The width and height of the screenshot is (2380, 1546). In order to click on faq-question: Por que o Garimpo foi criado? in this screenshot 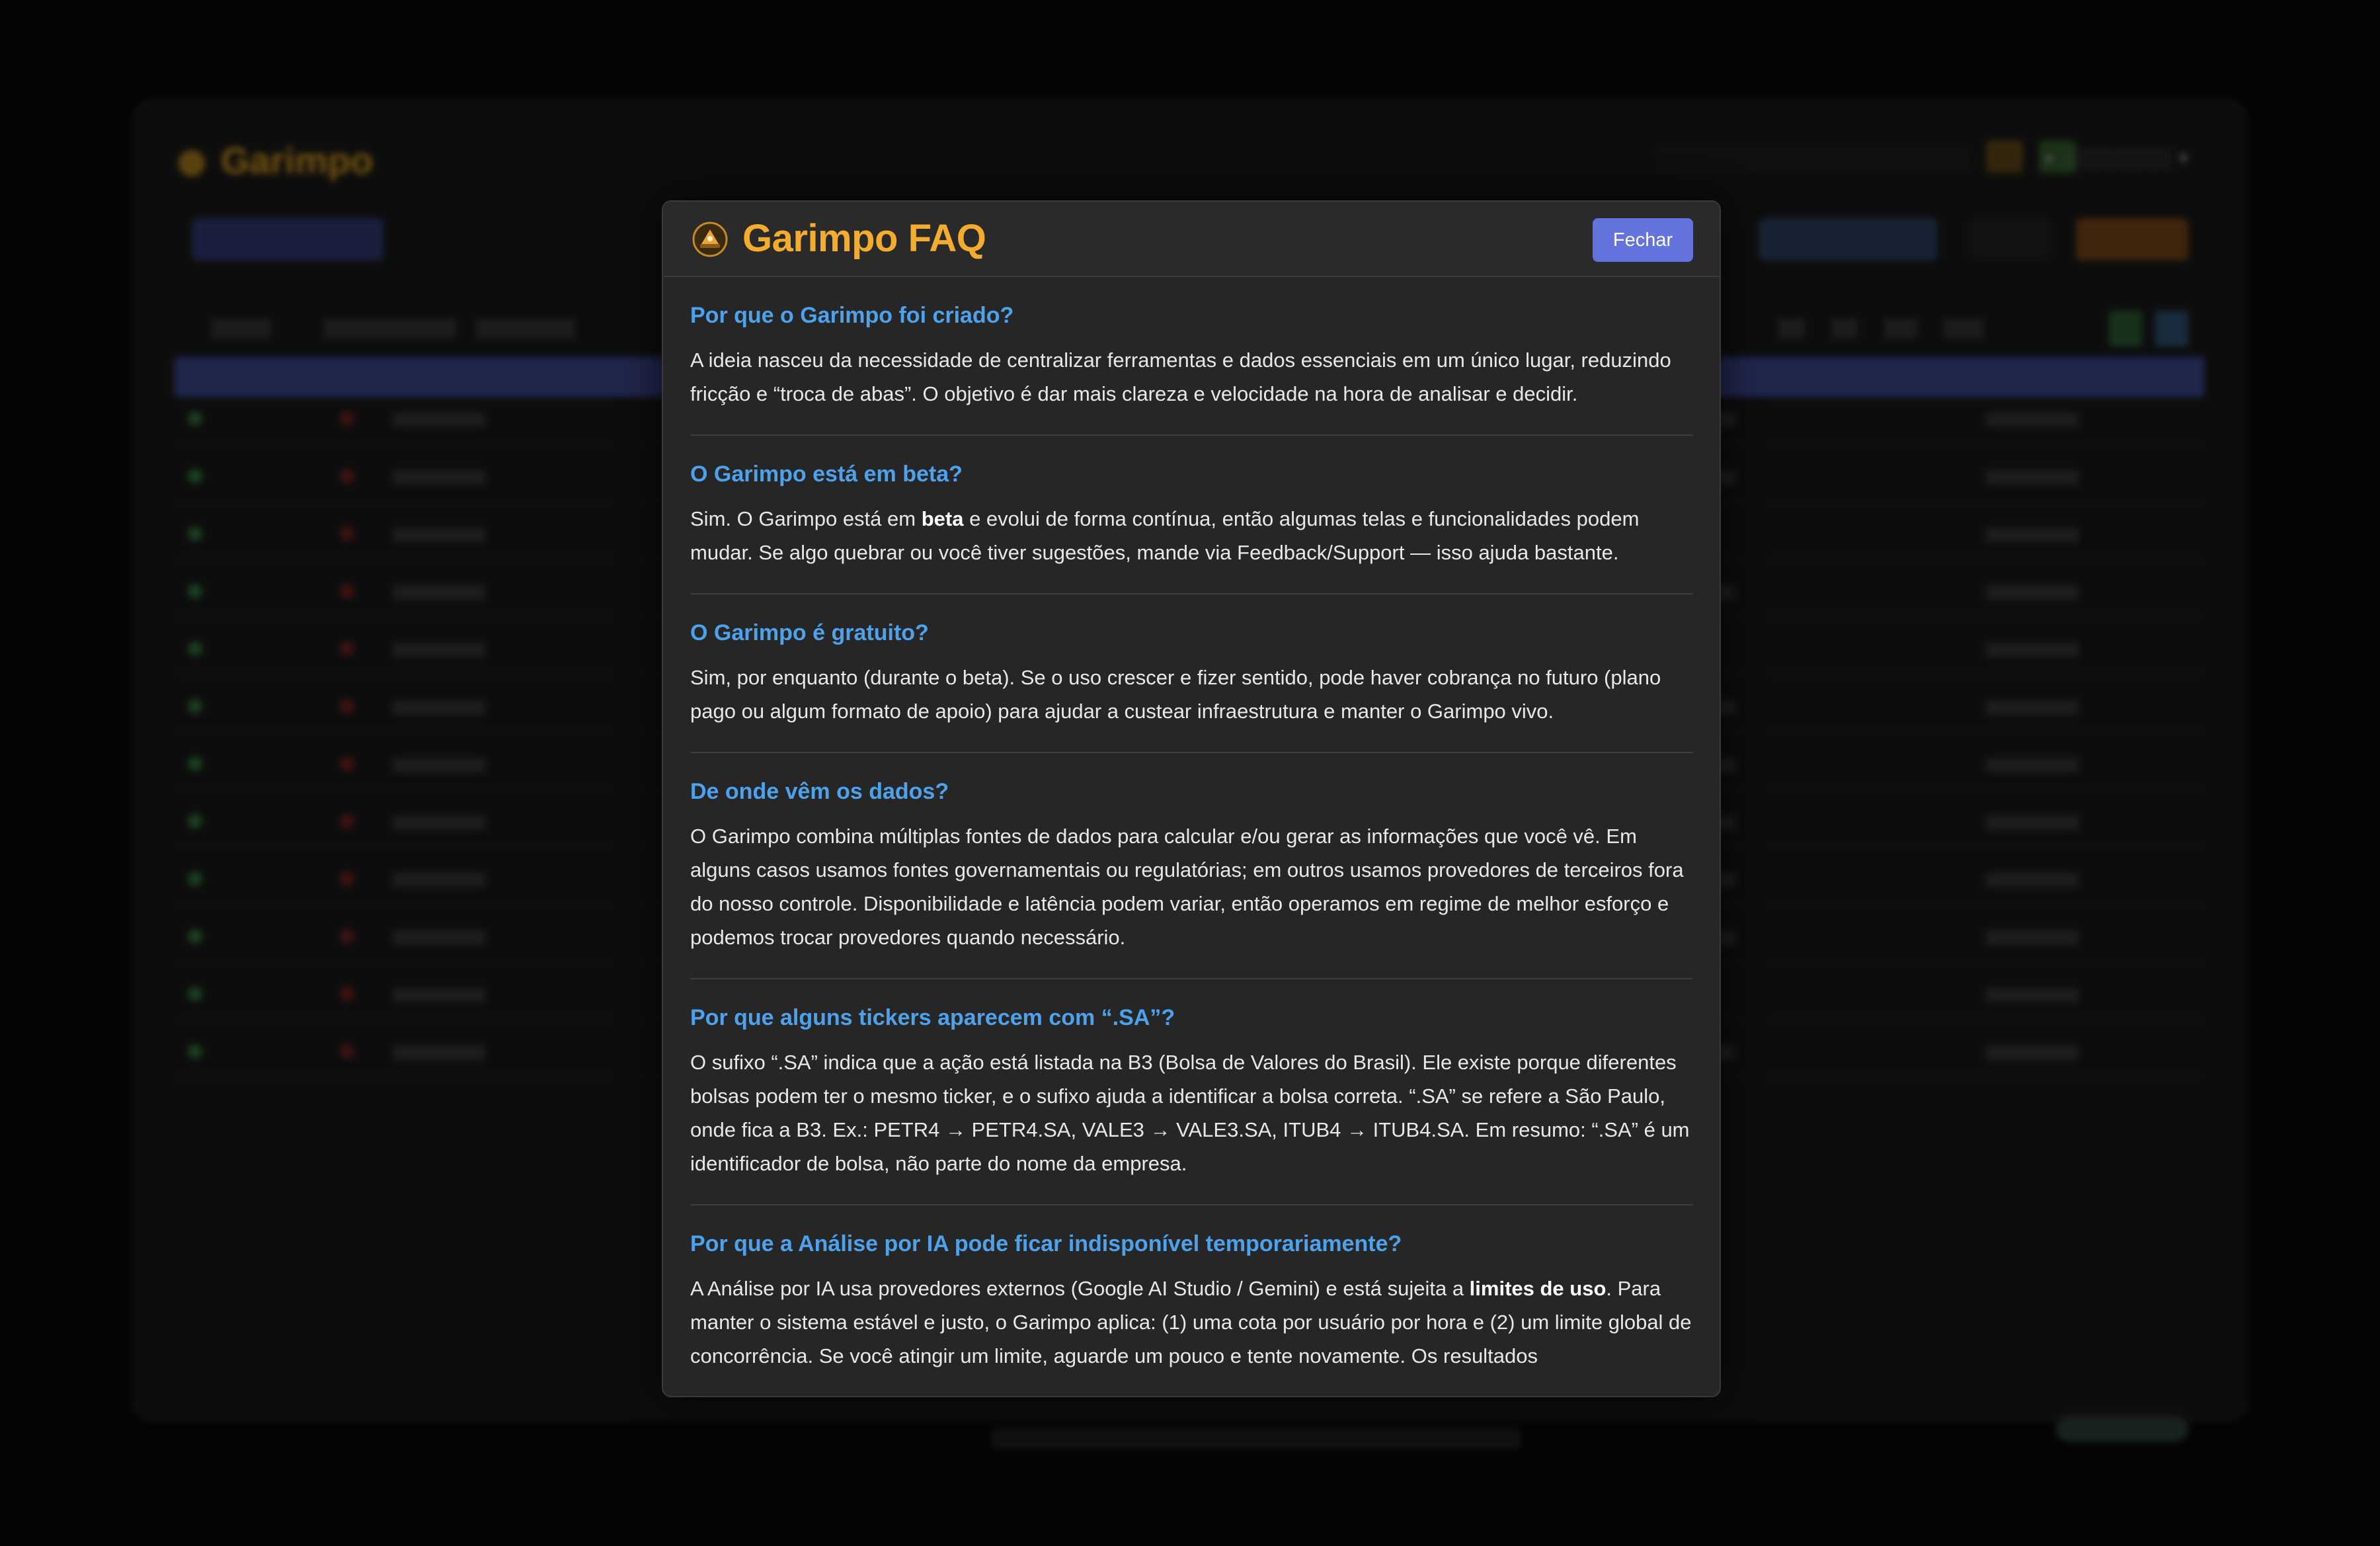, I will do `click(852, 315)`.